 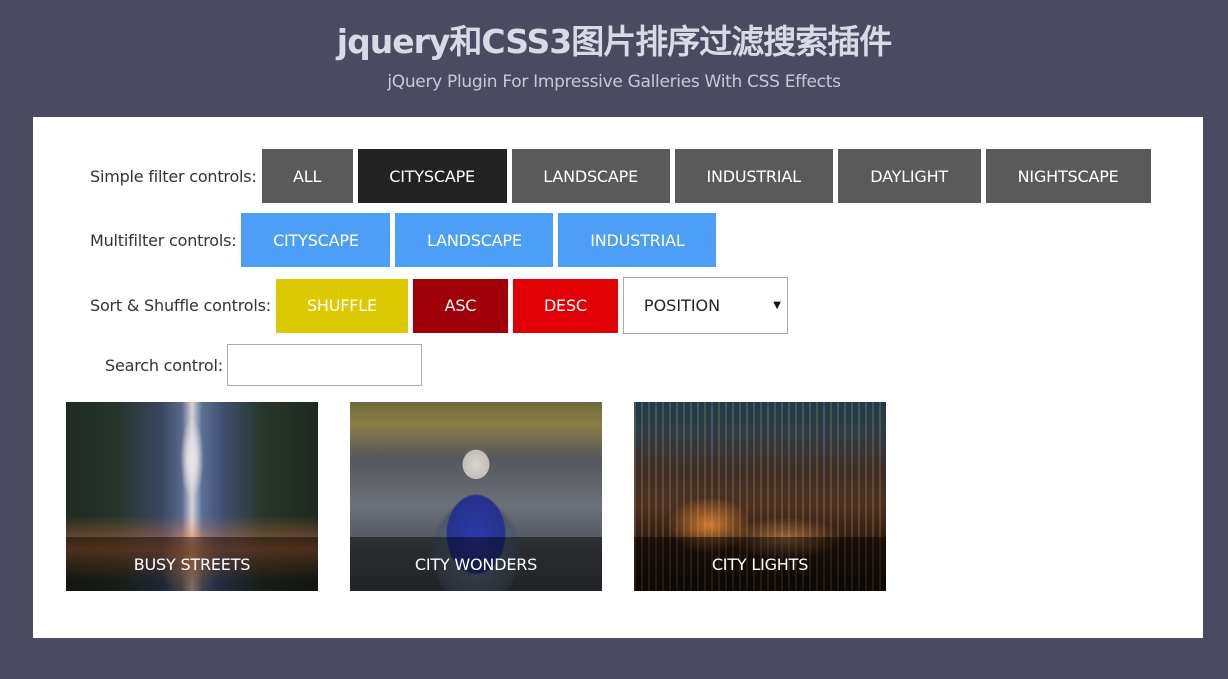 I want to click on gallery-caption: CITY WONDERS, so click(x=476, y=564).